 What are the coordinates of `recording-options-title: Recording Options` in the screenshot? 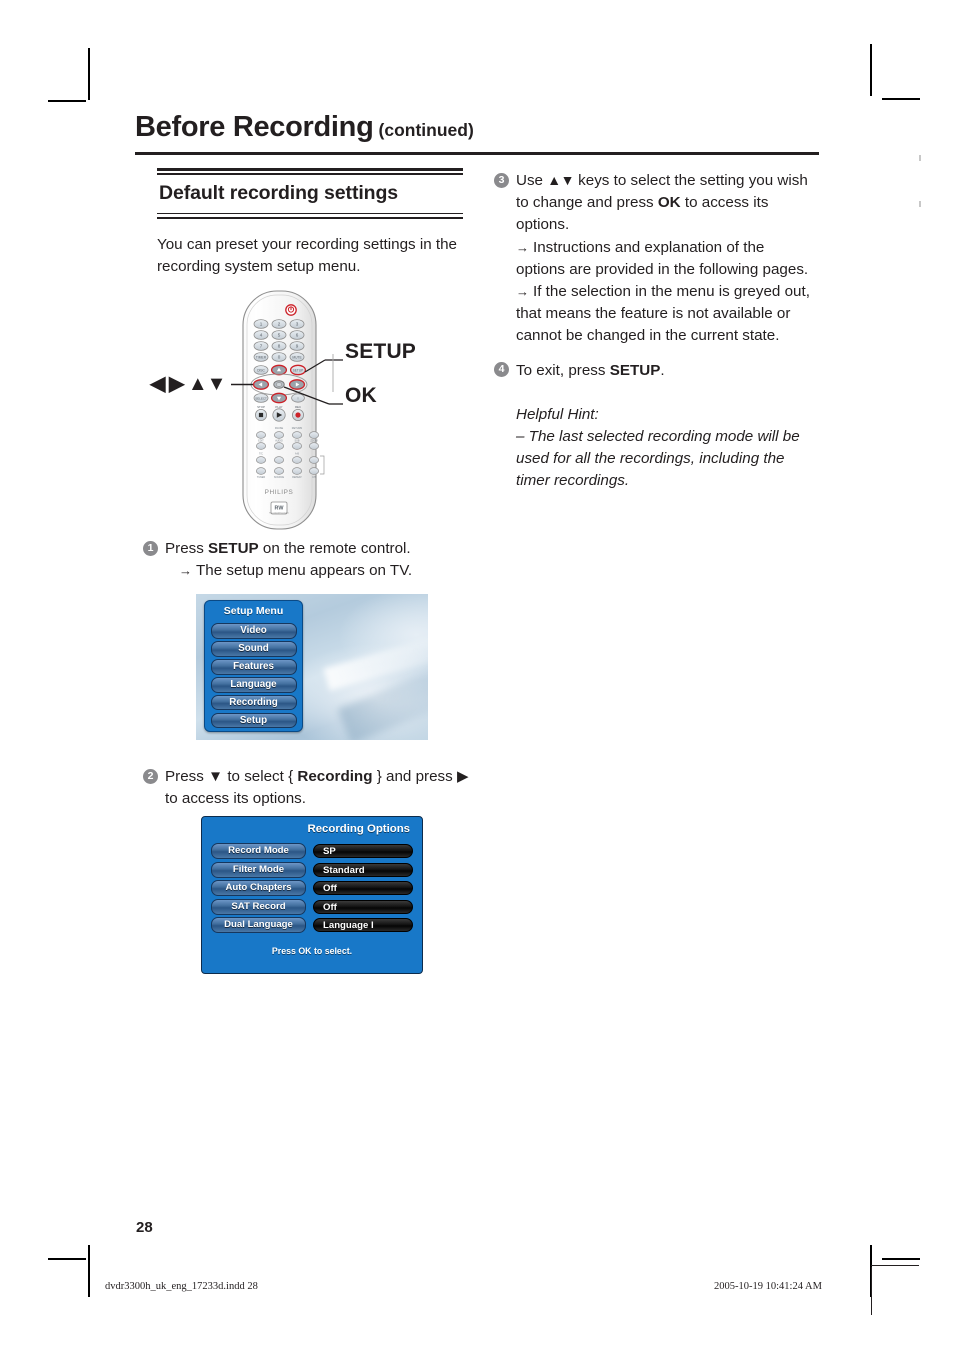 It's located at (358, 829).